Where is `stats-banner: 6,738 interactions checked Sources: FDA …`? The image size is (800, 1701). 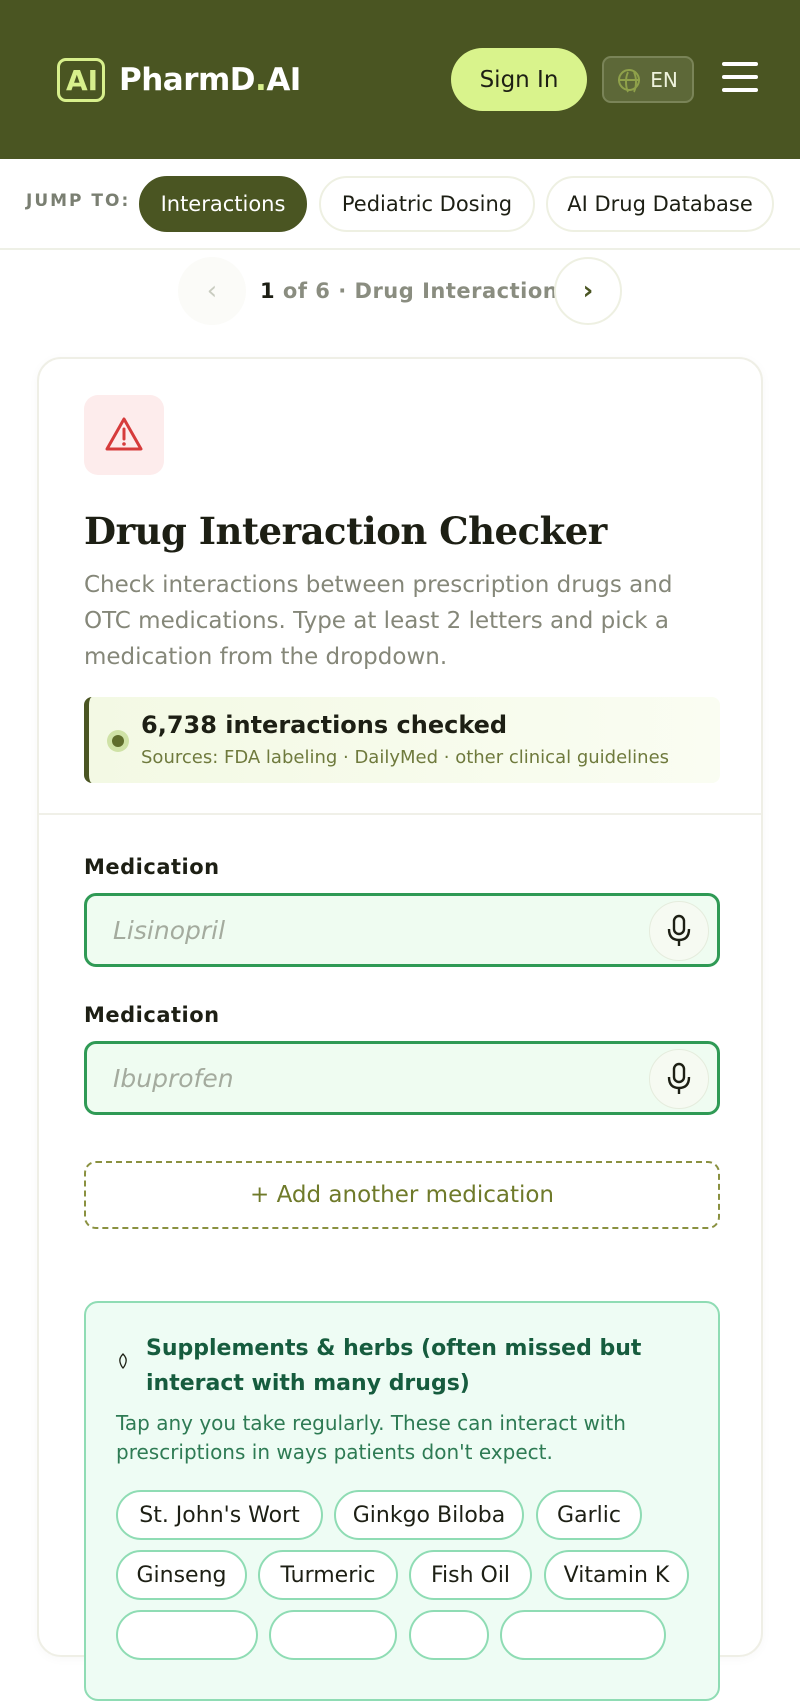
stats-banner: 6,738 interactions checked Sources: FDA … is located at coordinates (402, 740).